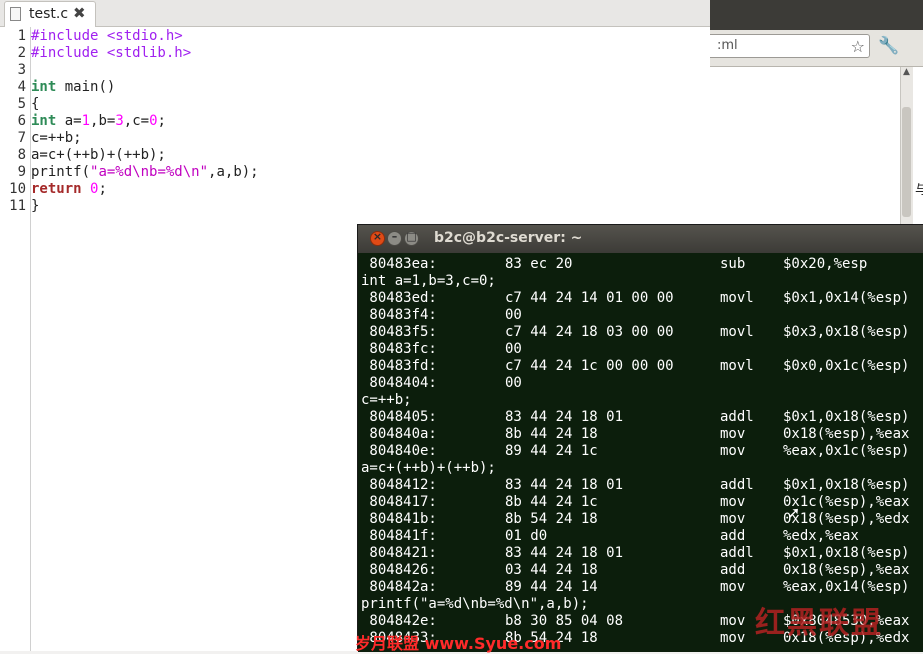 The image size is (923, 654). I want to click on disasm-opcode: sub, so click(733, 264).